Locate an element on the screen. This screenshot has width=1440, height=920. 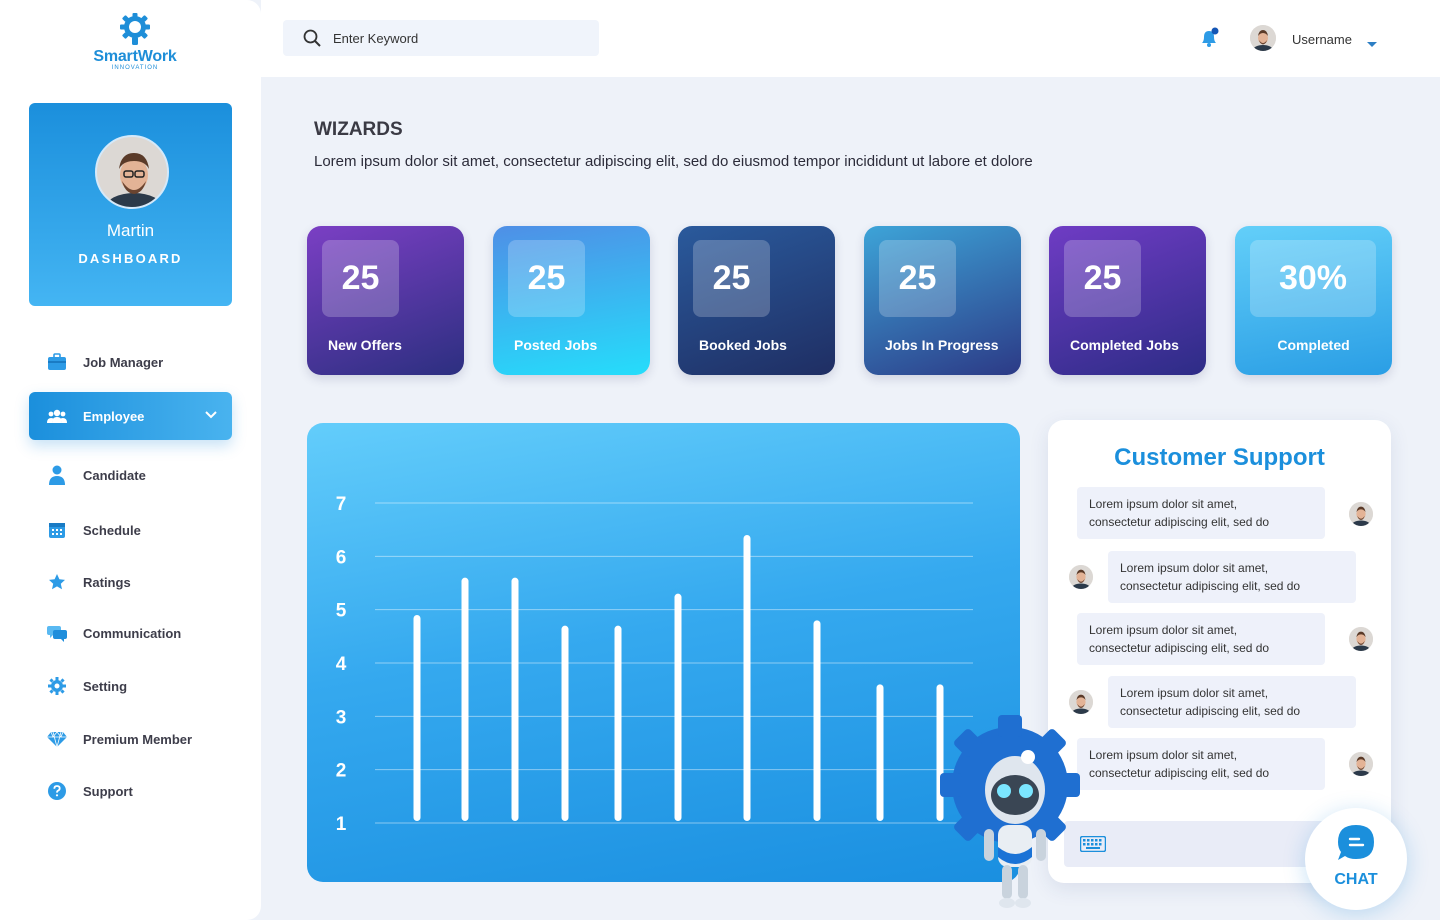
profile-card: Martin DASHBOARD is located at coordinates (130, 204).